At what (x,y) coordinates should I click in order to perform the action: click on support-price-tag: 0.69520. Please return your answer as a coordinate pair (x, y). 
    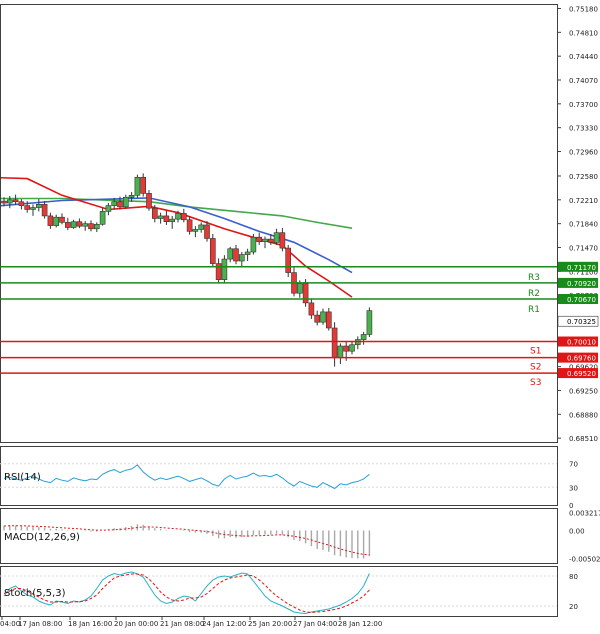
    Looking at the image, I should click on (581, 374).